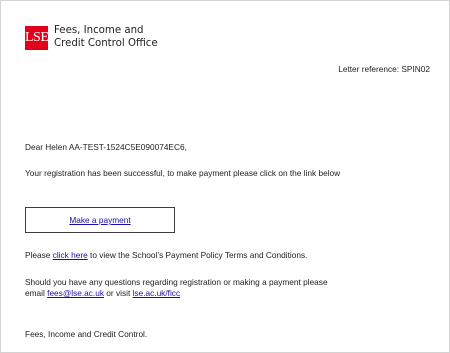 This screenshot has height=353, width=450. What do you see at coordinates (157, 293) in the screenshot?
I see `website-link: lse.ac.uk/ficc` at bounding box center [157, 293].